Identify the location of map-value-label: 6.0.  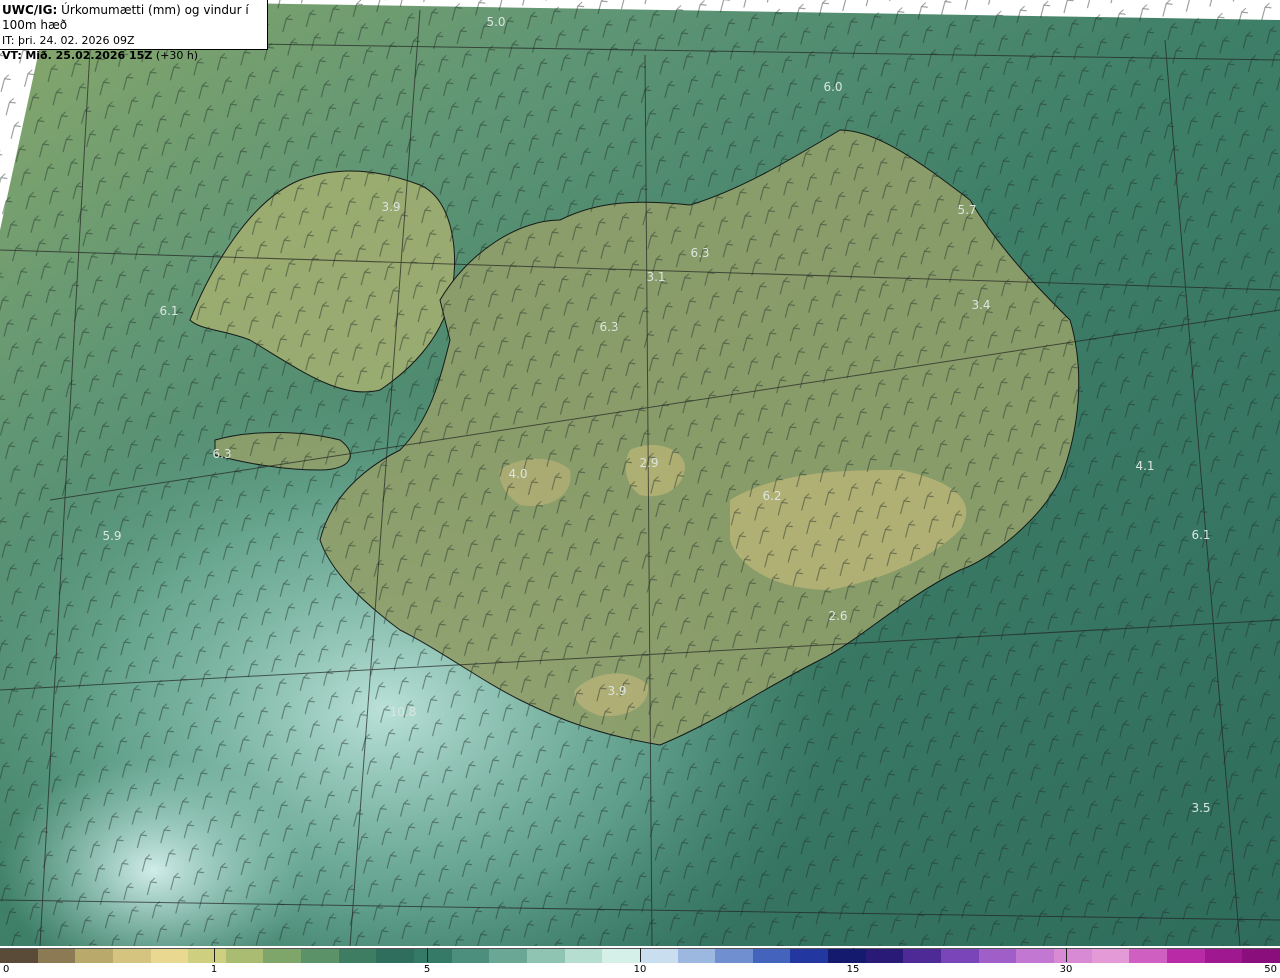
(832, 87).